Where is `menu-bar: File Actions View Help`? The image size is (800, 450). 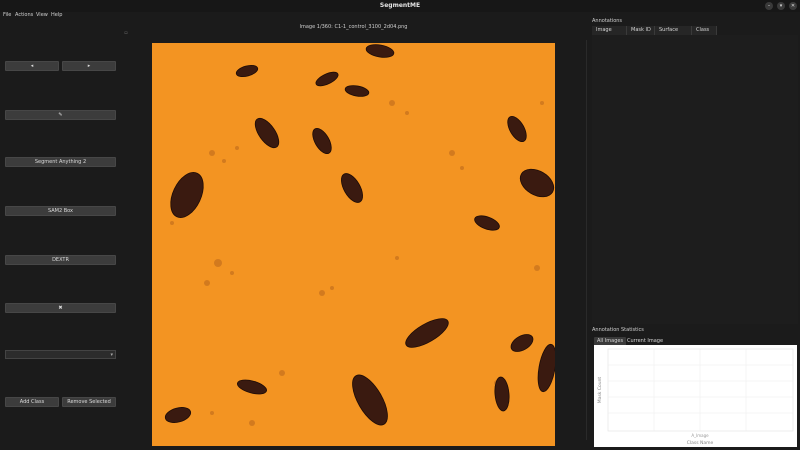 menu-bar: File Actions View Help is located at coordinates (400, 16).